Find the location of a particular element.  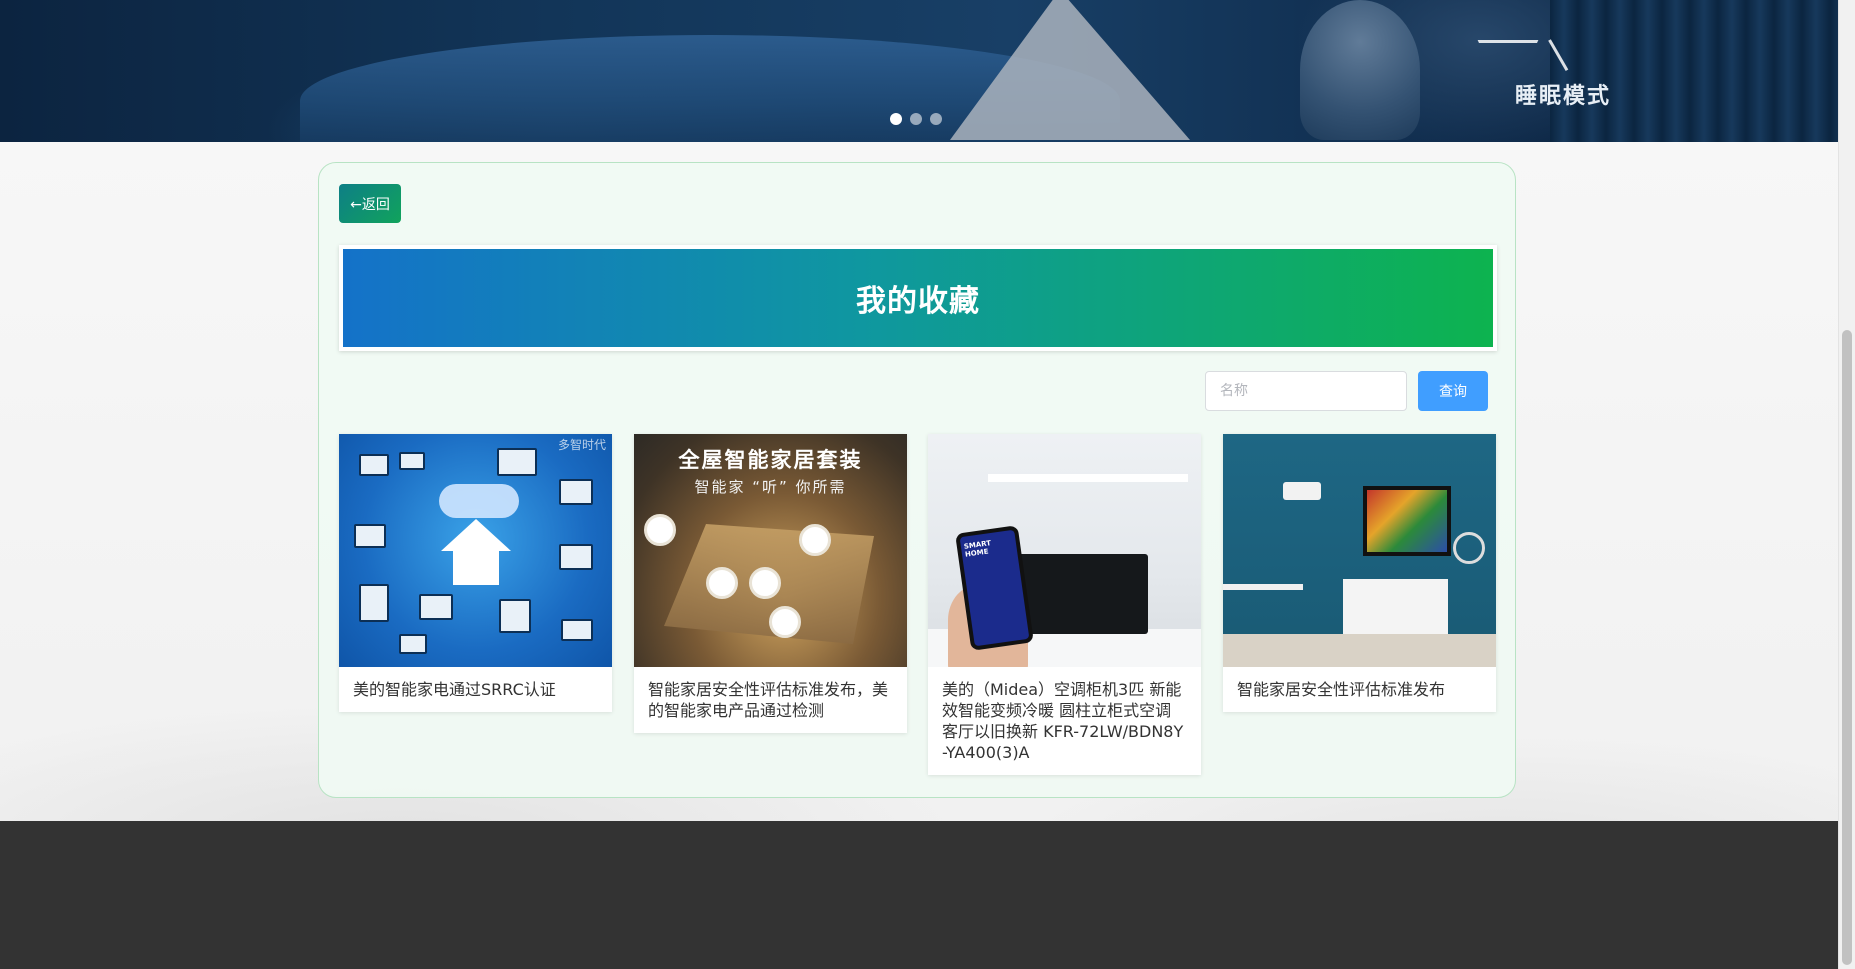

carousel-indicators is located at coordinates (916, 119).